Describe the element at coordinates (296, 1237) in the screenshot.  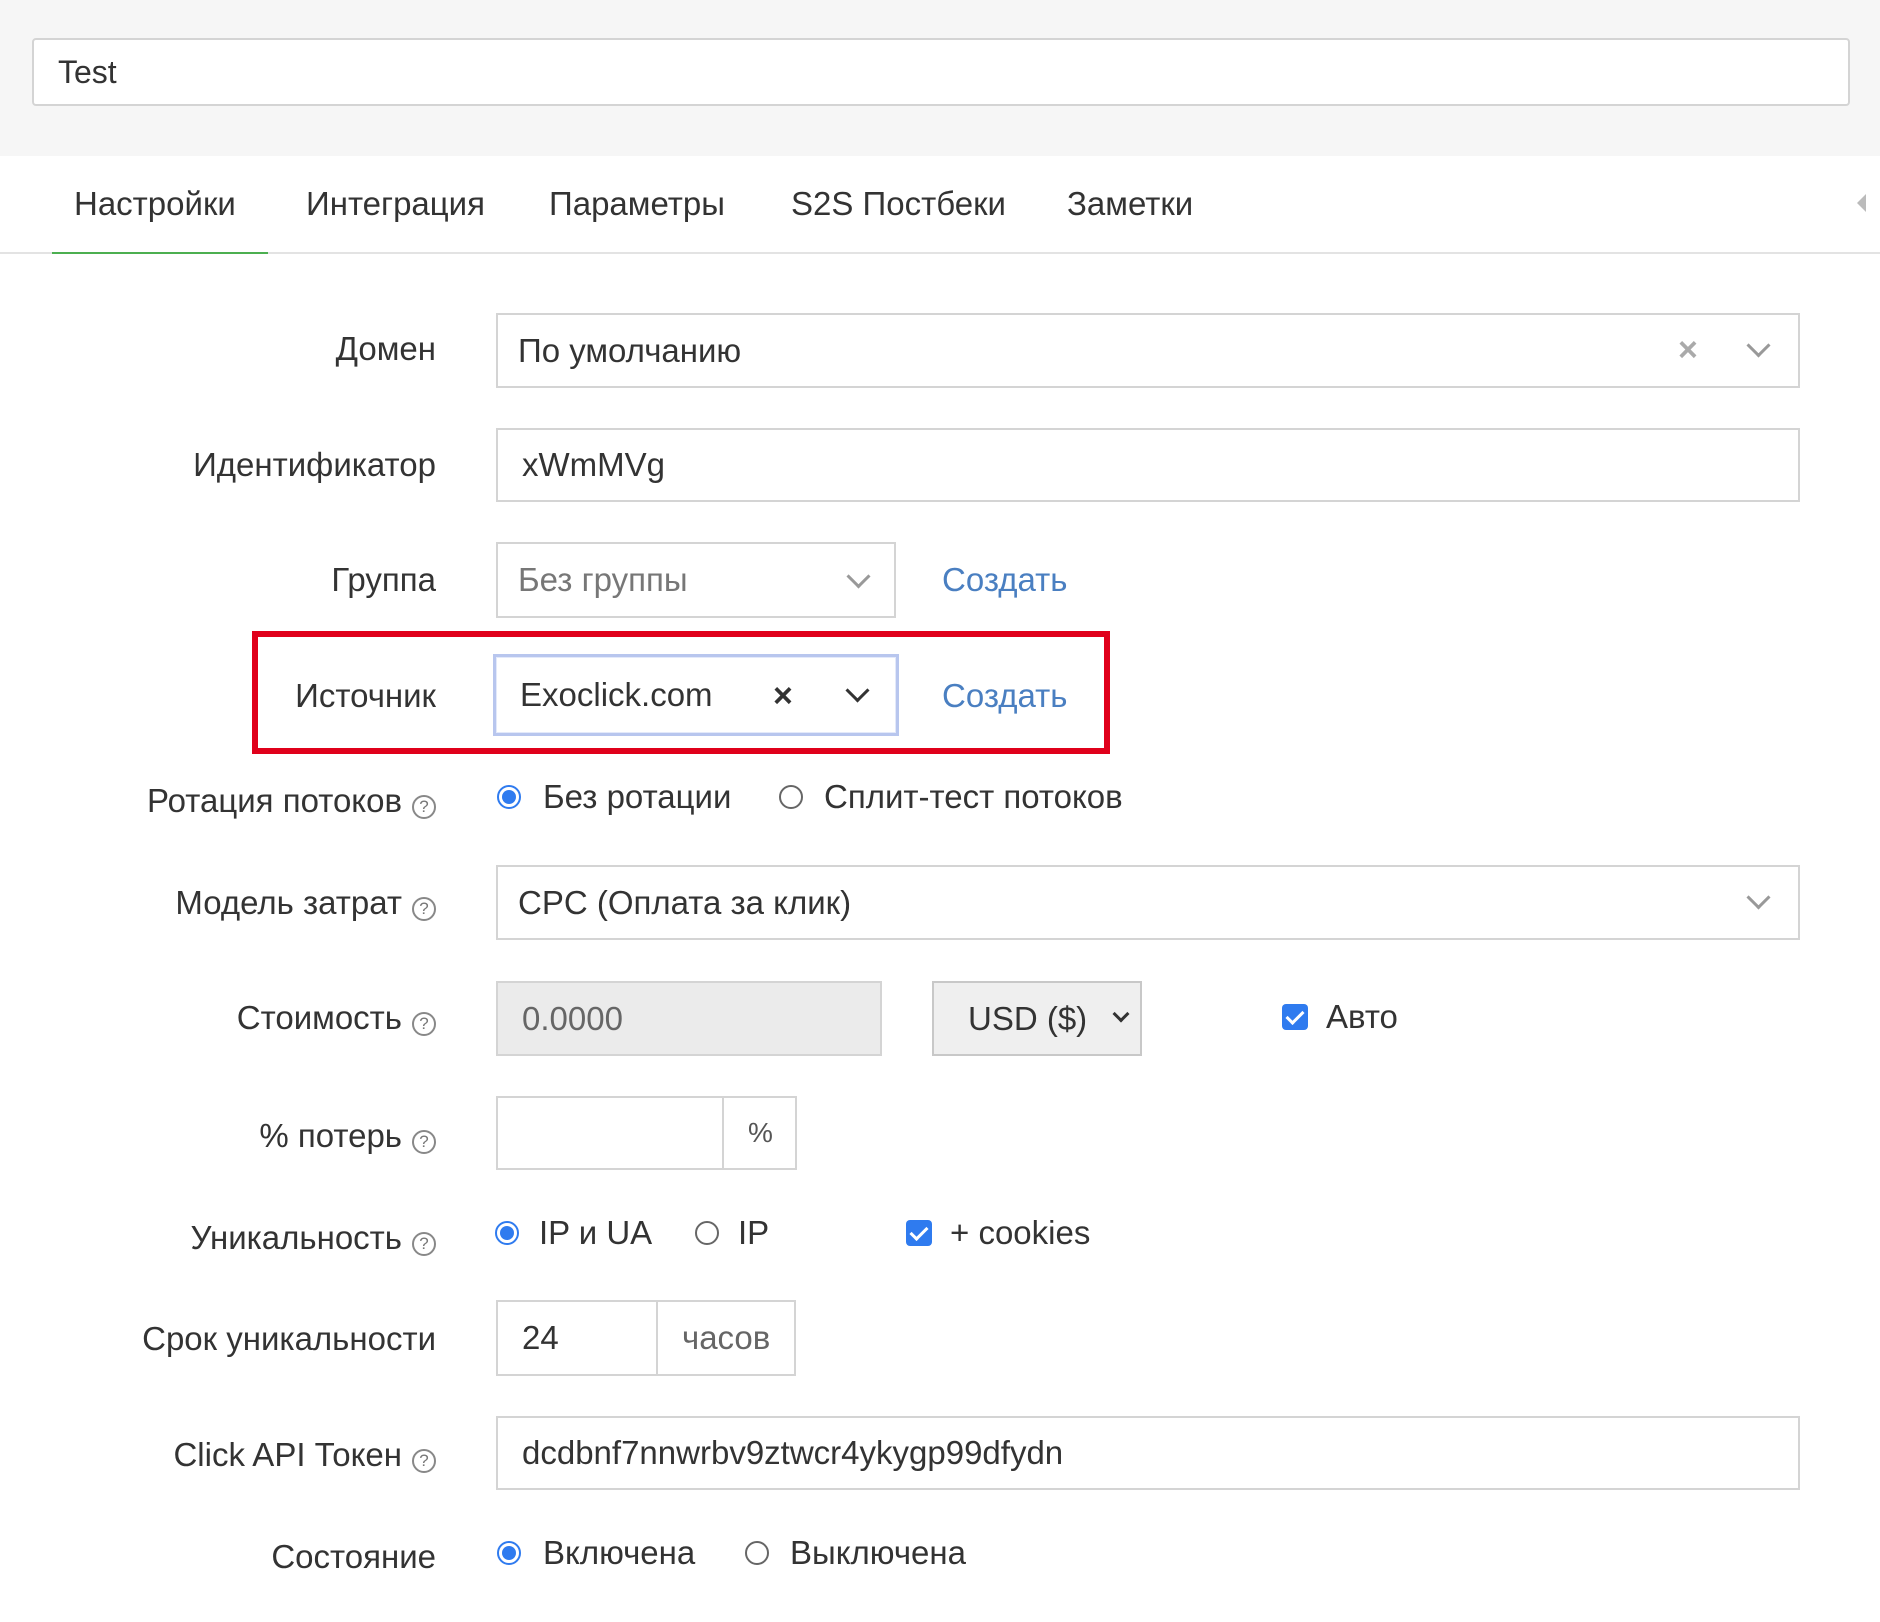
I see `uniqueness-label-text: Уникальность` at that location.